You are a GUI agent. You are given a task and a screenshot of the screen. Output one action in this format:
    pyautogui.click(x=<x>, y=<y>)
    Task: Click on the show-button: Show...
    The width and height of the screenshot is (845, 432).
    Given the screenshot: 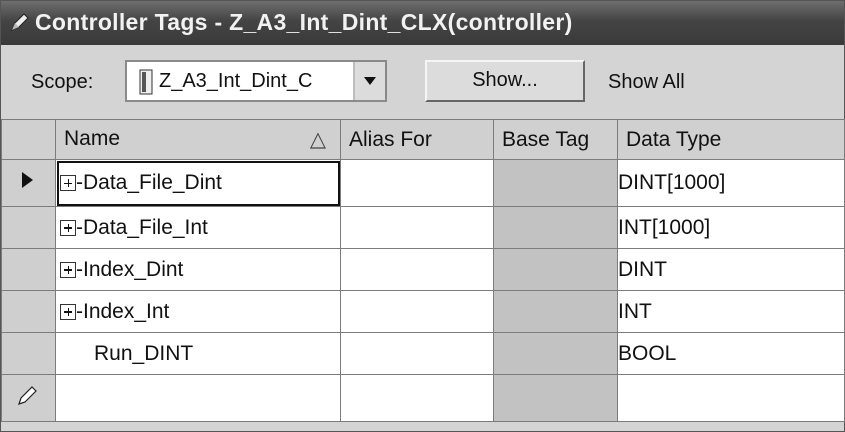 What is the action you would take?
    pyautogui.click(x=505, y=81)
    